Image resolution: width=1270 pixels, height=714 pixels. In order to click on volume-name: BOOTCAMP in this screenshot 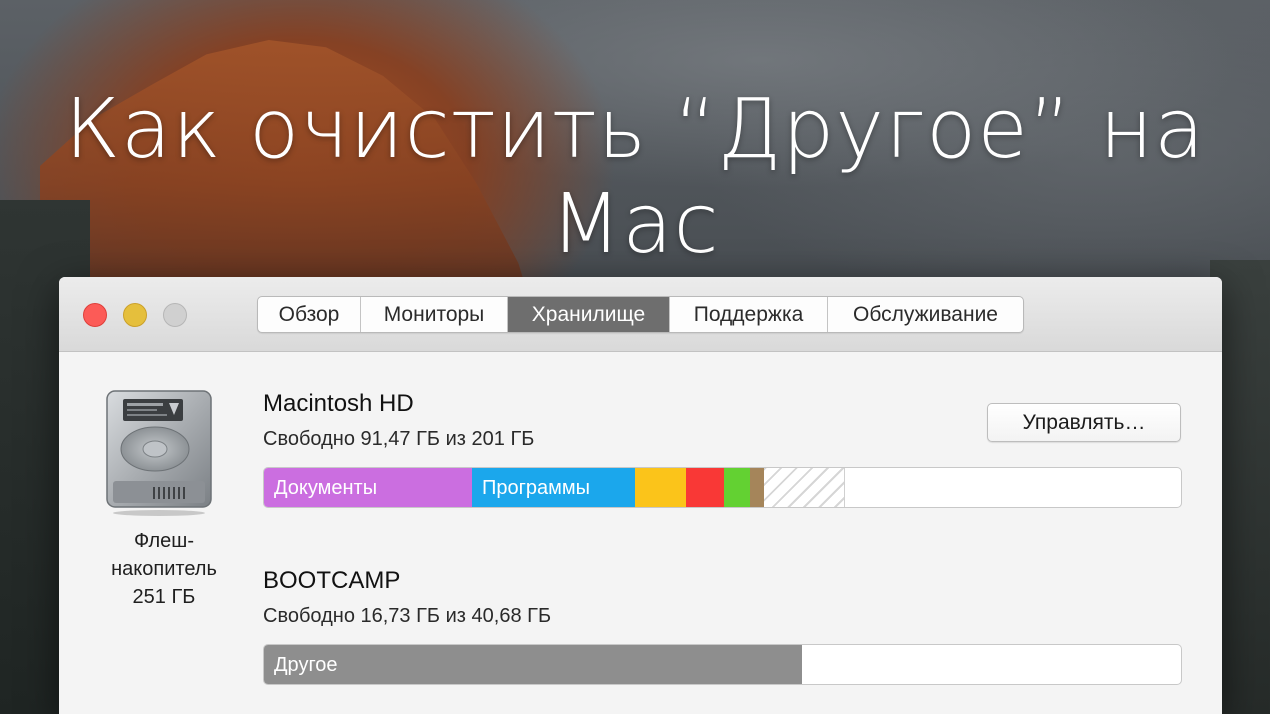, I will do `click(332, 580)`.